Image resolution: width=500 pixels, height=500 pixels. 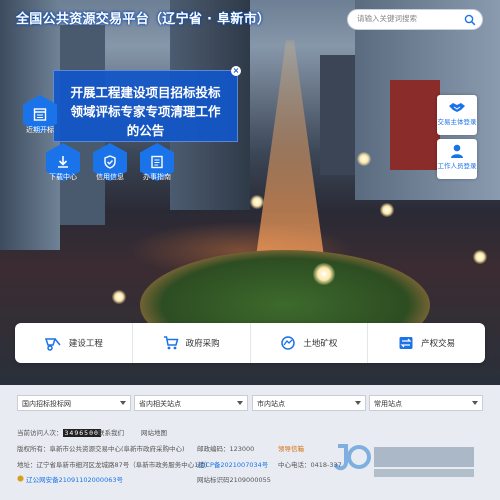 What do you see at coordinates (81, 433) in the screenshot?
I see `visitor-count: 3496500` at bounding box center [81, 433].